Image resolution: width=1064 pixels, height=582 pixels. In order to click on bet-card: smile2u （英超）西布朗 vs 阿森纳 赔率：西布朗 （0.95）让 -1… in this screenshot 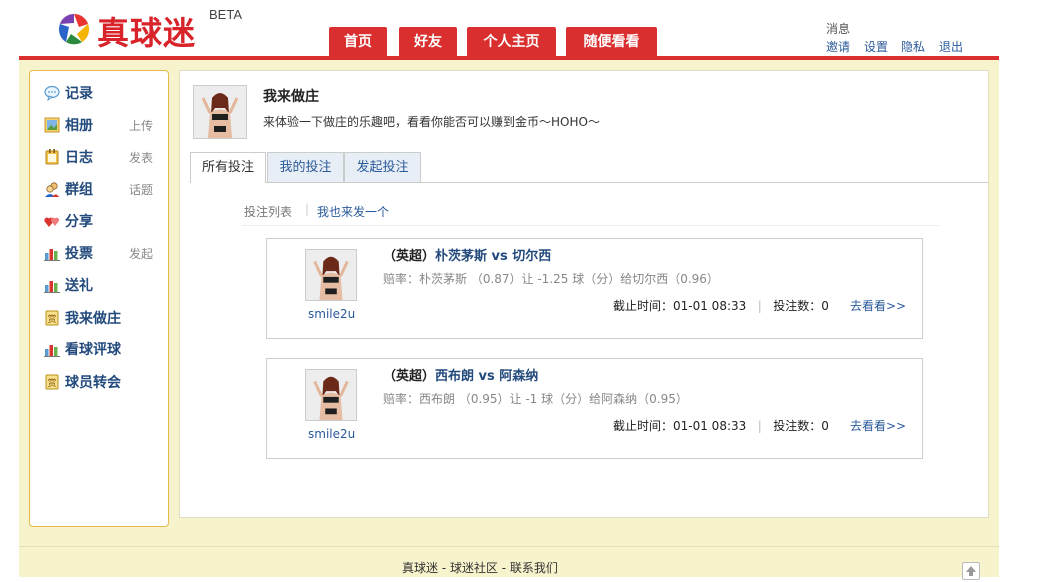, I will do `click(594, 408)`.